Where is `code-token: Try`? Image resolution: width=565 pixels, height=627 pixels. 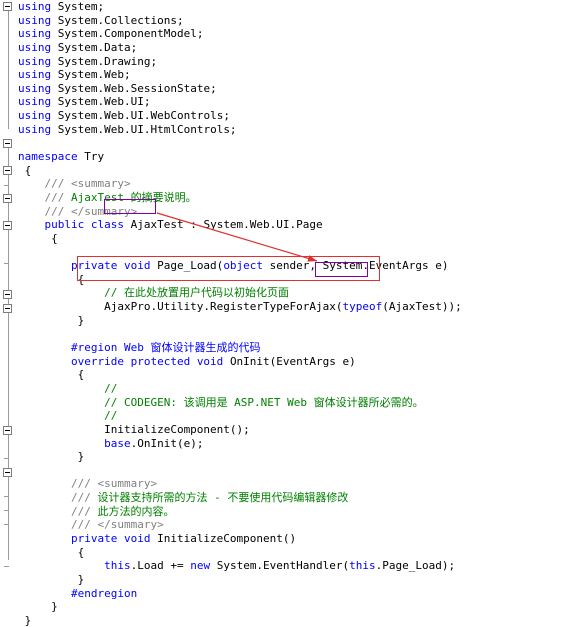 code-token: Try is located at coordinates (94, 157).